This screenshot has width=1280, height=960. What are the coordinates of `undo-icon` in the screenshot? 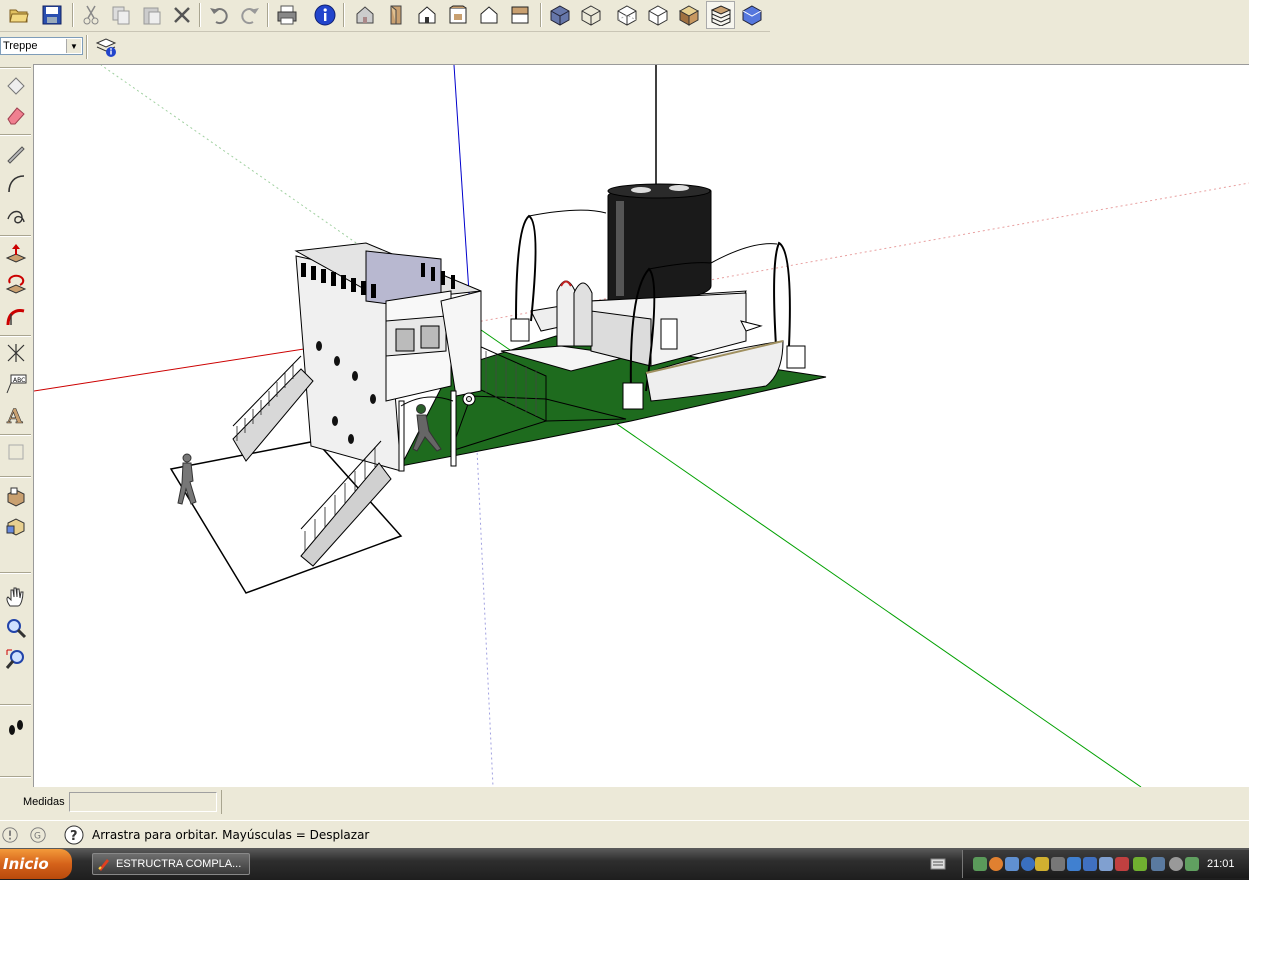 It's located at (218, 15).